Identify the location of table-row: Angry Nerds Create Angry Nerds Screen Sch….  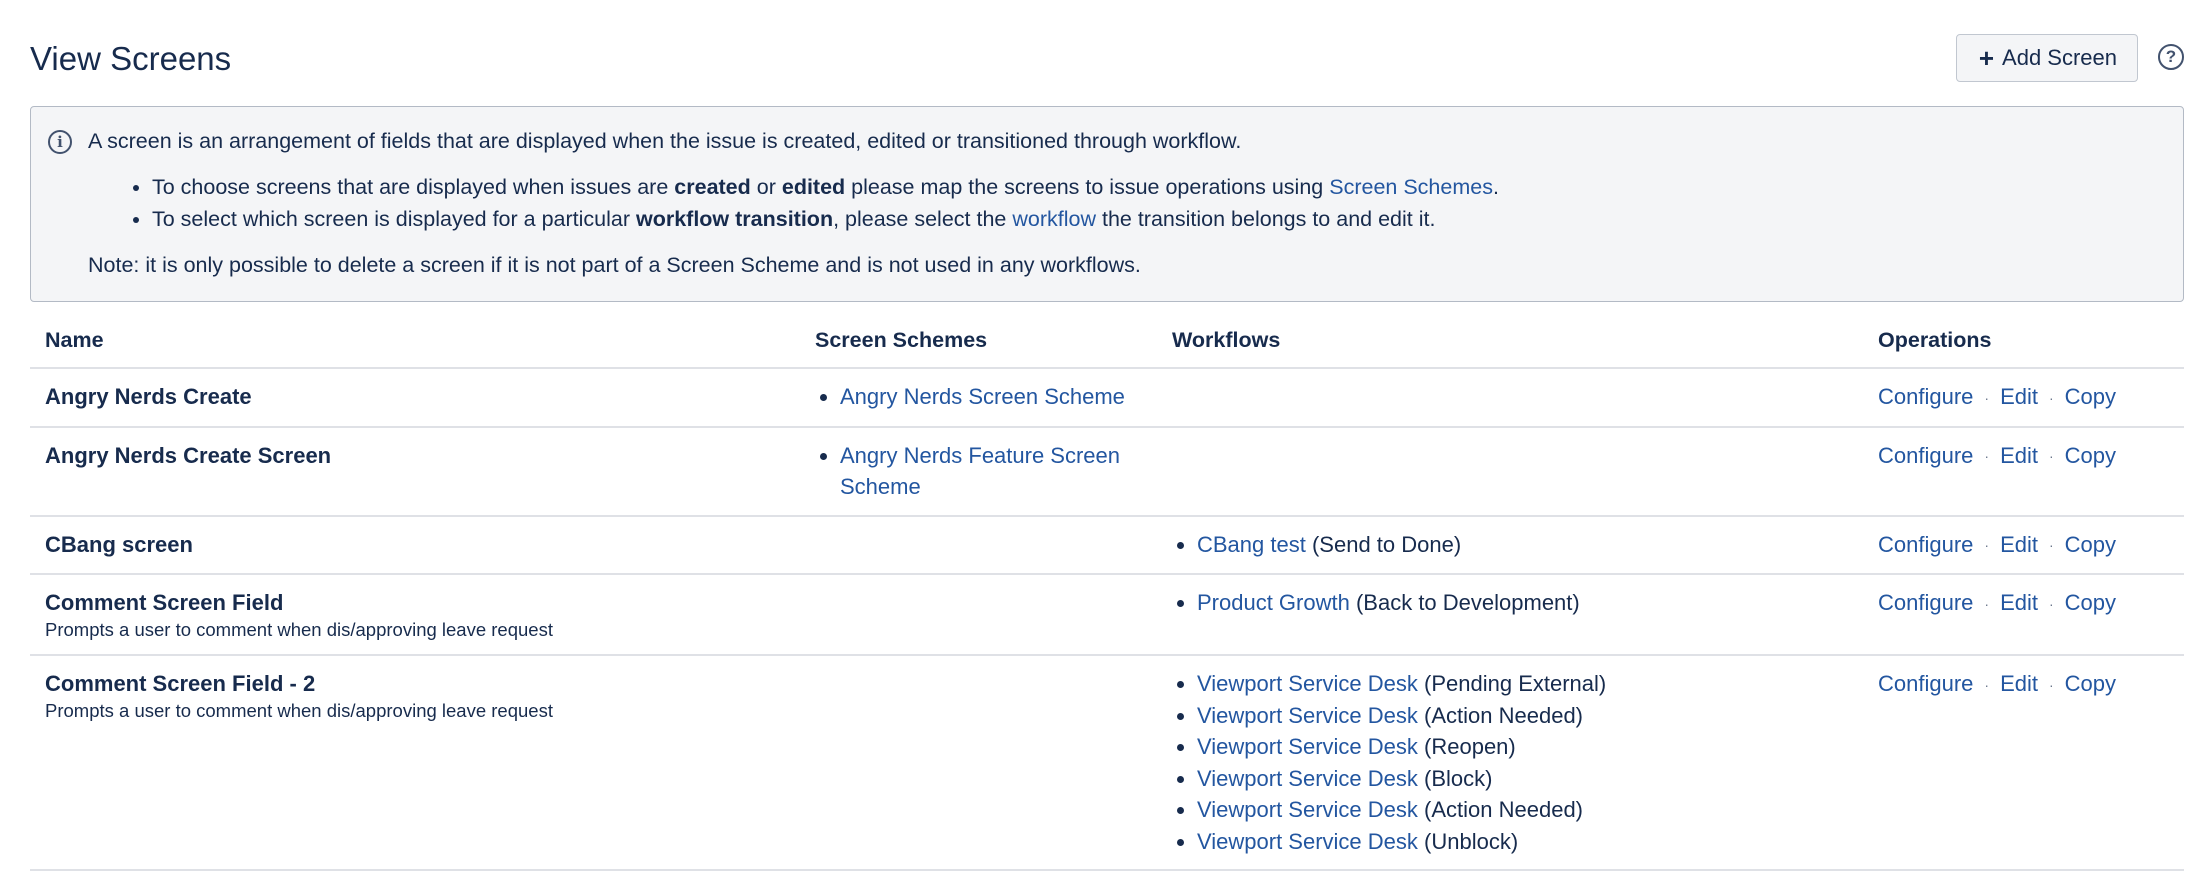
(1107, 398).